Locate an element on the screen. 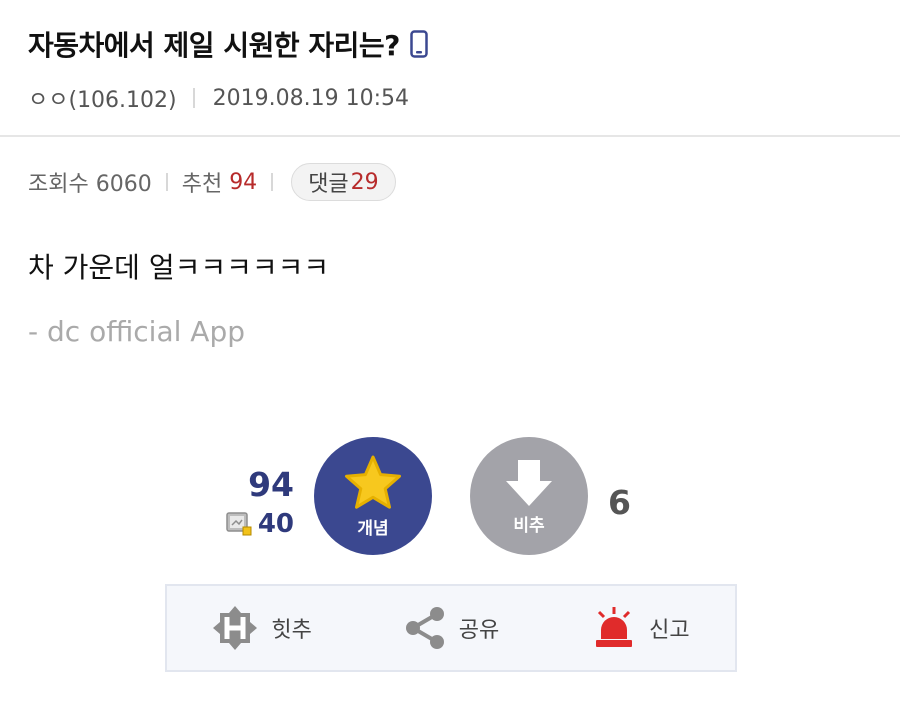 The width and height of the screenshot is (900, 725). meta-divider is located at coordinates (193, 98).